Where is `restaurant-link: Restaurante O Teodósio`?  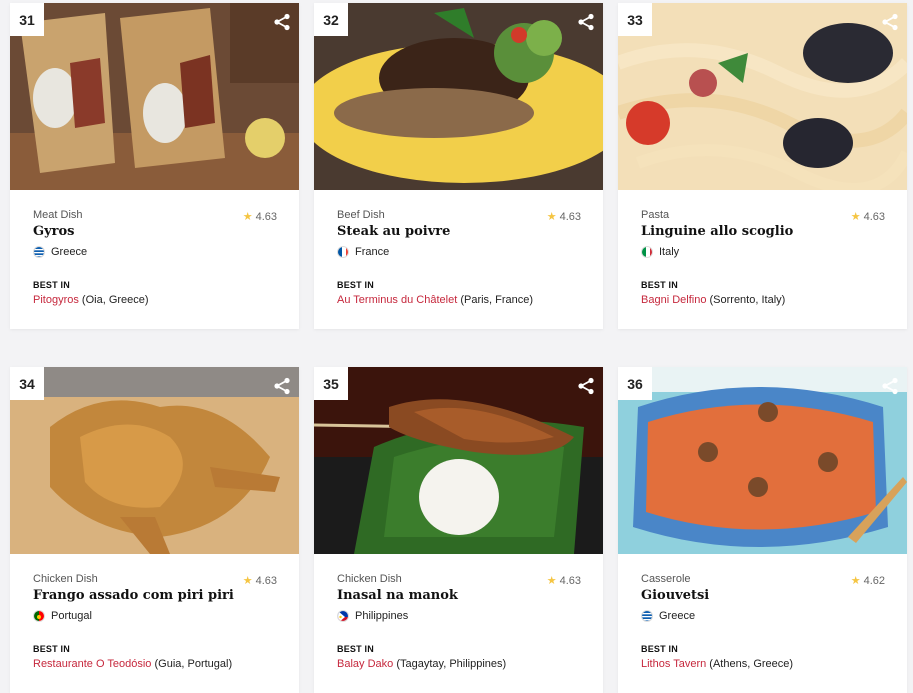
restaurant-link: Restaurante O Teodósio is located at coordinates (92, 664).